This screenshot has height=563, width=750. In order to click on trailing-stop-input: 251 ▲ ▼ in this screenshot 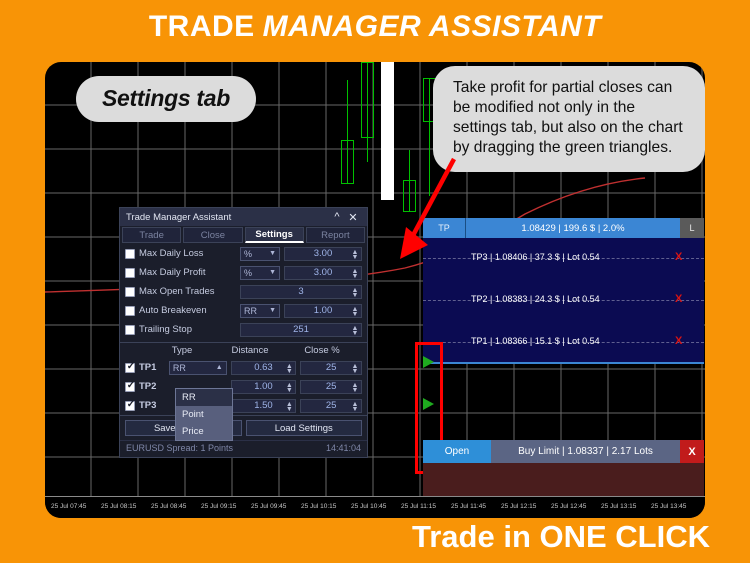, I will do `click(301, 330)`.